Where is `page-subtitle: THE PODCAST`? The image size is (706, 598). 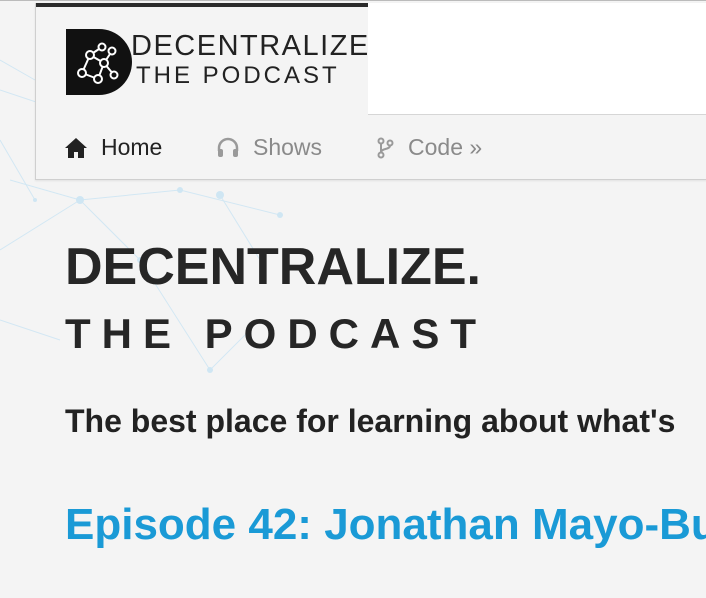 page-subtitle: THE PODCAST is located at coordinates (276, 333).